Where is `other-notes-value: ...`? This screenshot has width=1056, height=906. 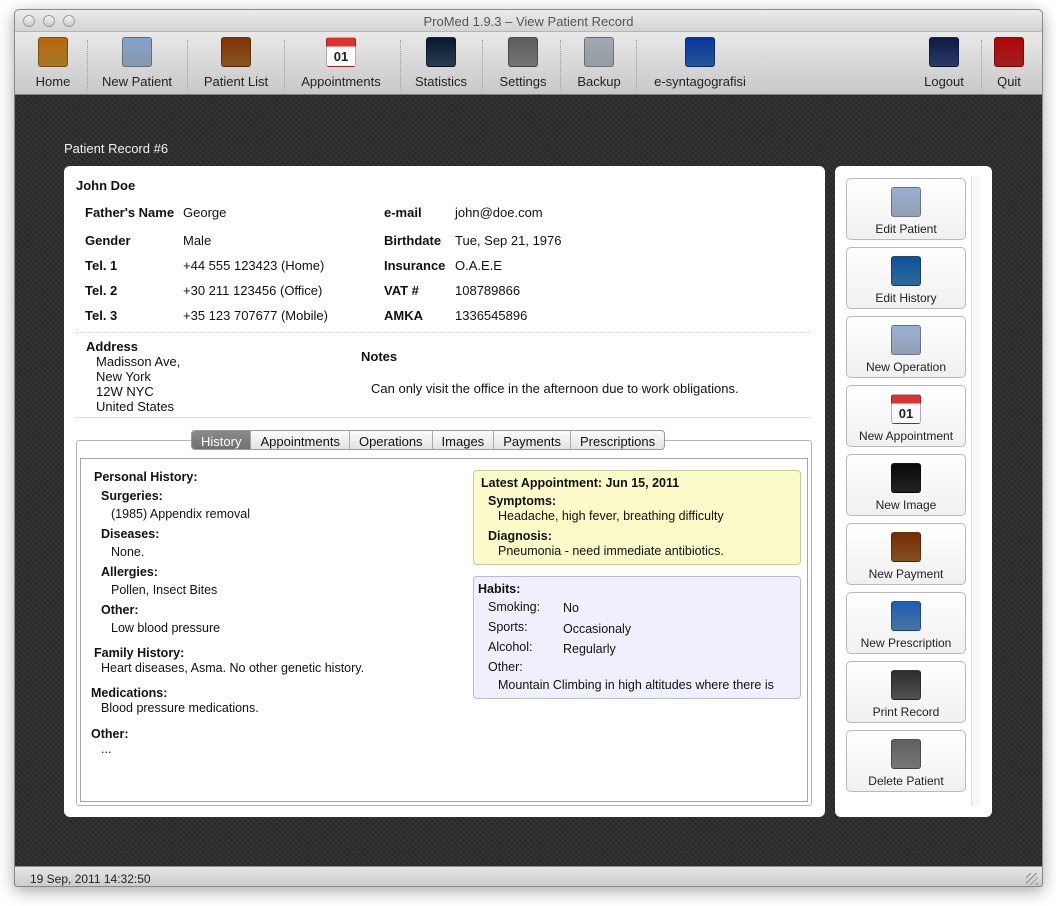 other-notes-value: ... is located at coordinates (106, 749).